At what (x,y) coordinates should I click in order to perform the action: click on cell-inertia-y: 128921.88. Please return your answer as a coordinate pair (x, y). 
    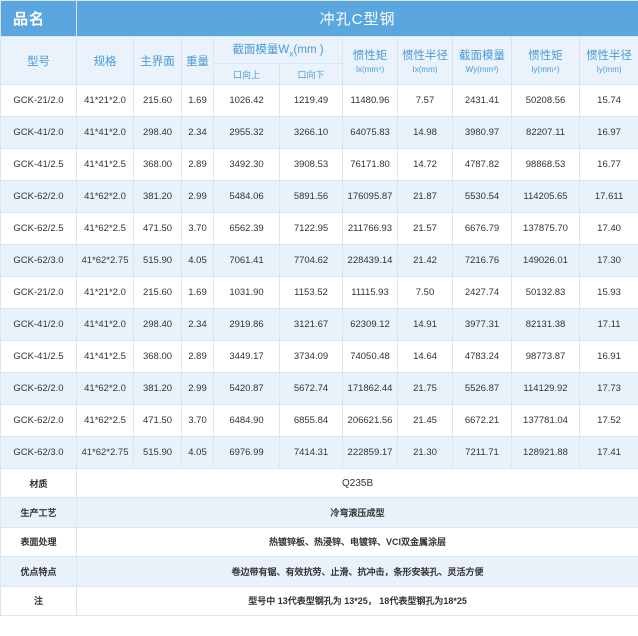
    Looking at the image, I should click on (545, 452).